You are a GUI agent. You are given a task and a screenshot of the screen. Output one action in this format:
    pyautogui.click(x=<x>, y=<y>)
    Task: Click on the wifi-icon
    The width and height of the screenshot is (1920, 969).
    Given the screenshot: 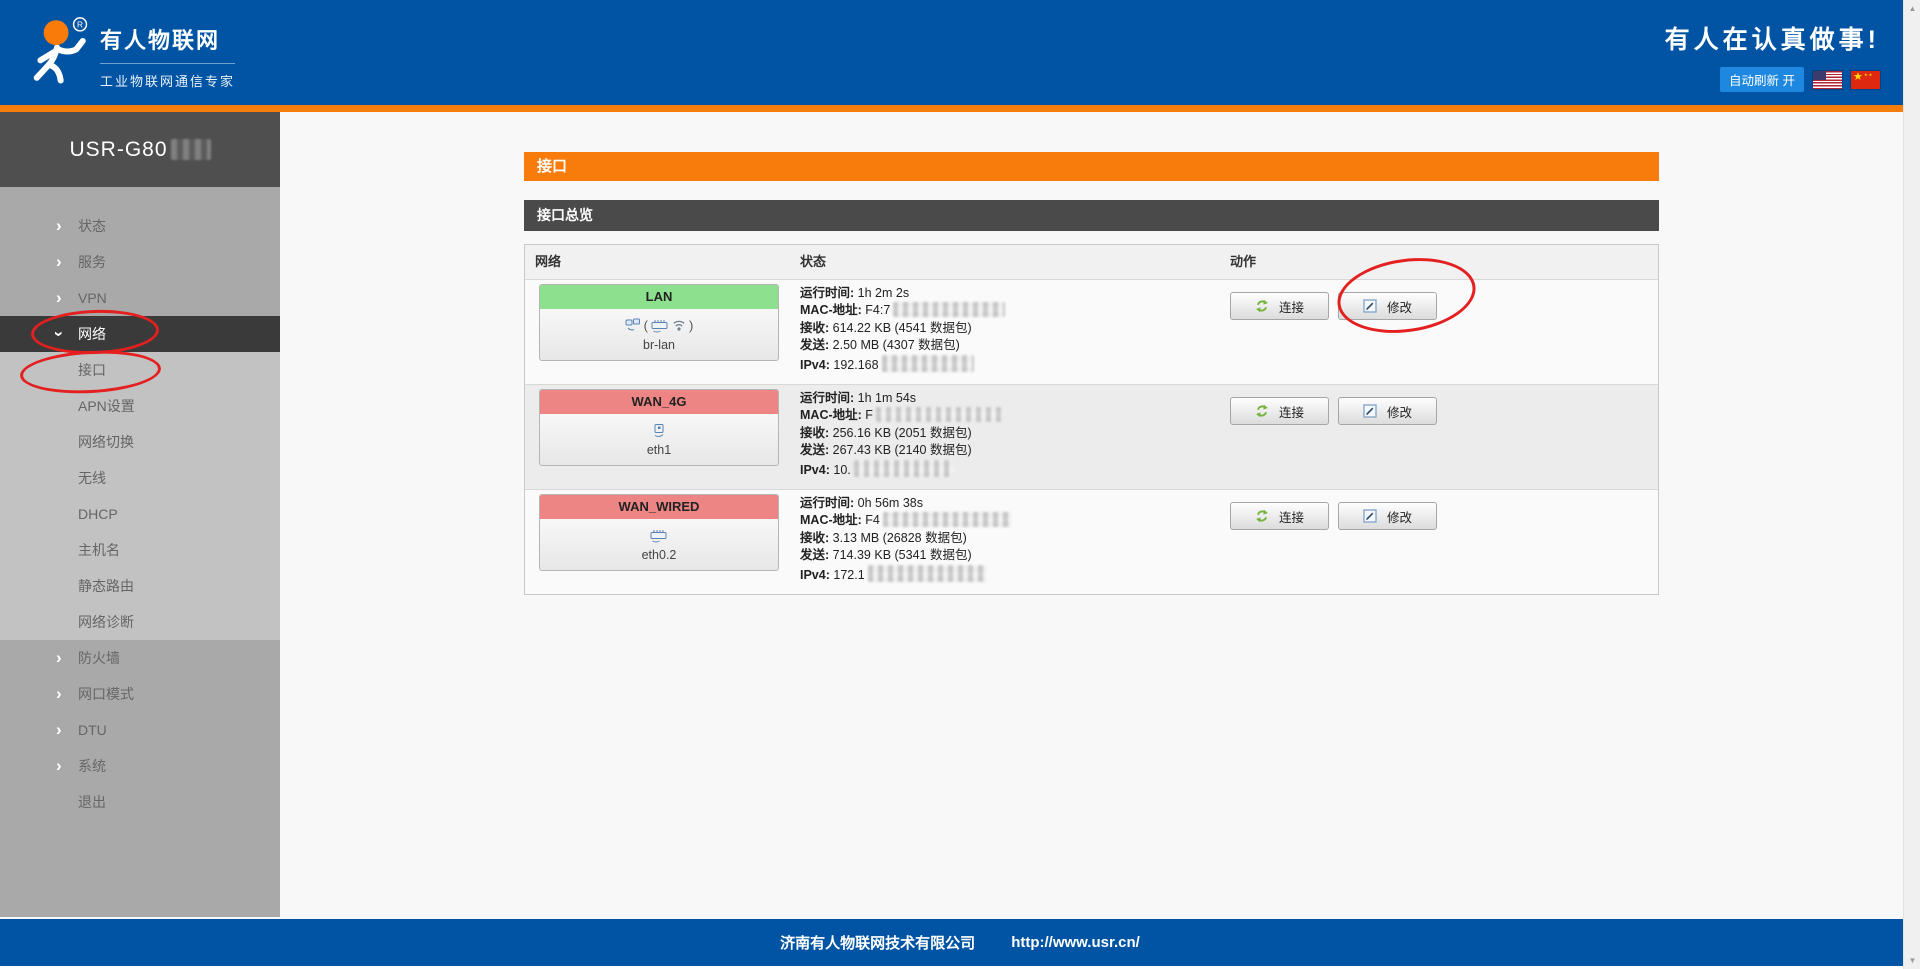 What is the action you would take?
    pyautogui.click(x=679, y=325)
    